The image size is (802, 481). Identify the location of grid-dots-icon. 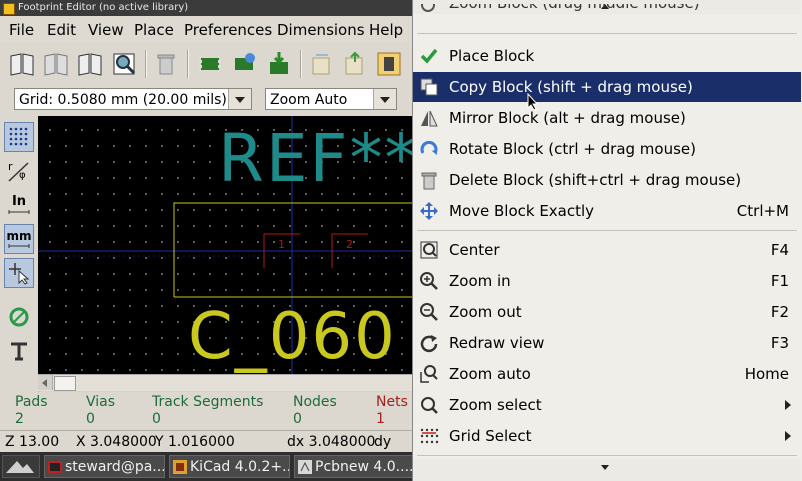
(18, 136).